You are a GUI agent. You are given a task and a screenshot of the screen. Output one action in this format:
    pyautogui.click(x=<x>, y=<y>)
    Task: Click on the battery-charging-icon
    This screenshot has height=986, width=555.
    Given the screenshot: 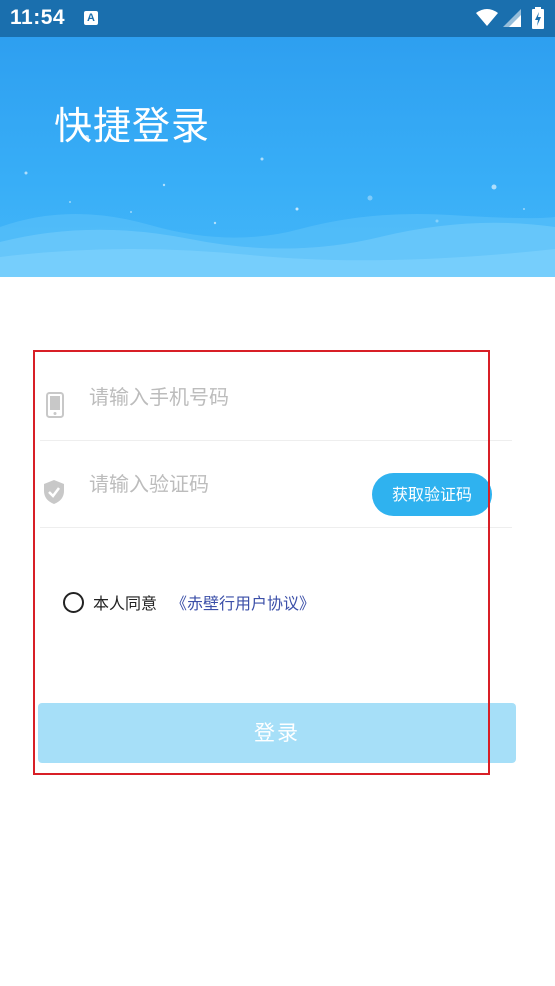 What is the action you would take?
    pyautogui.click(x=538, y=18)
    